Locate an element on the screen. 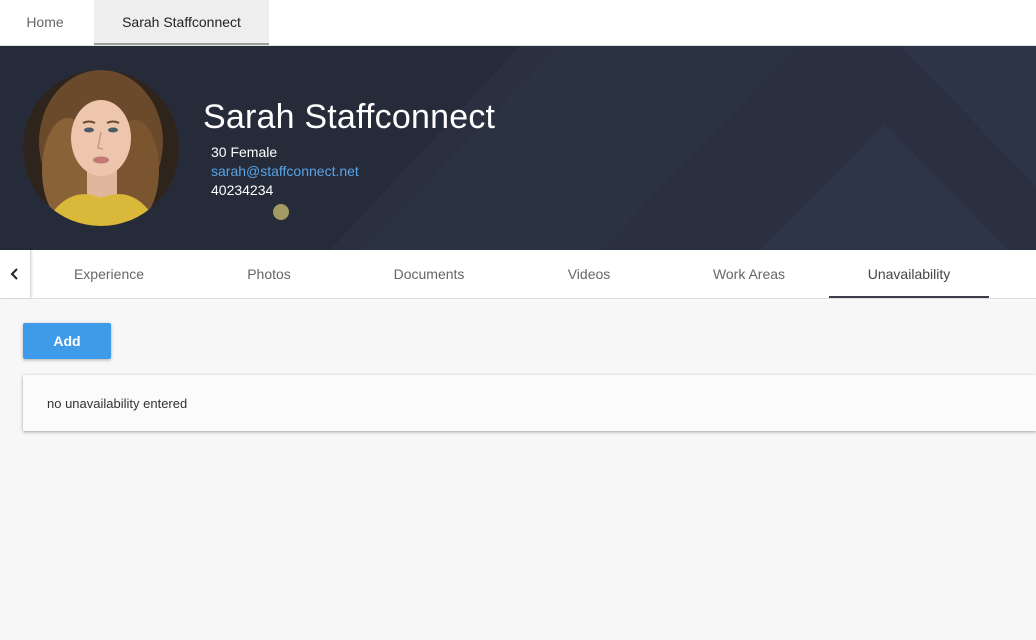  tab-experience: Experience is located at coordinates (109, 274).